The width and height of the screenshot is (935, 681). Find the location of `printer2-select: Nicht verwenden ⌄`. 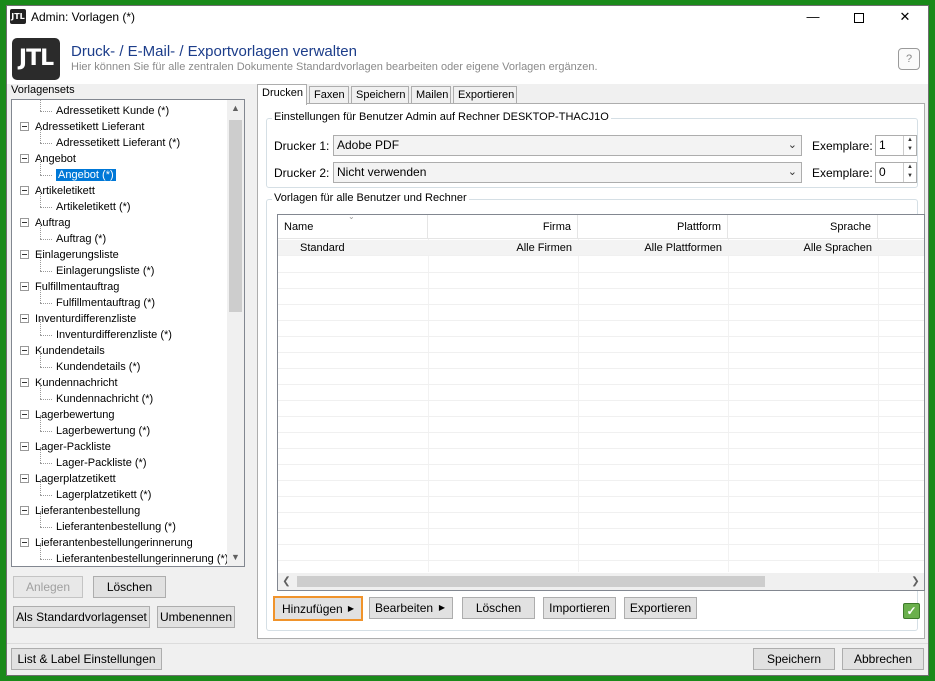

printer2-select: Nicht verwenden ⌄ is located at coordinates (567, 172).